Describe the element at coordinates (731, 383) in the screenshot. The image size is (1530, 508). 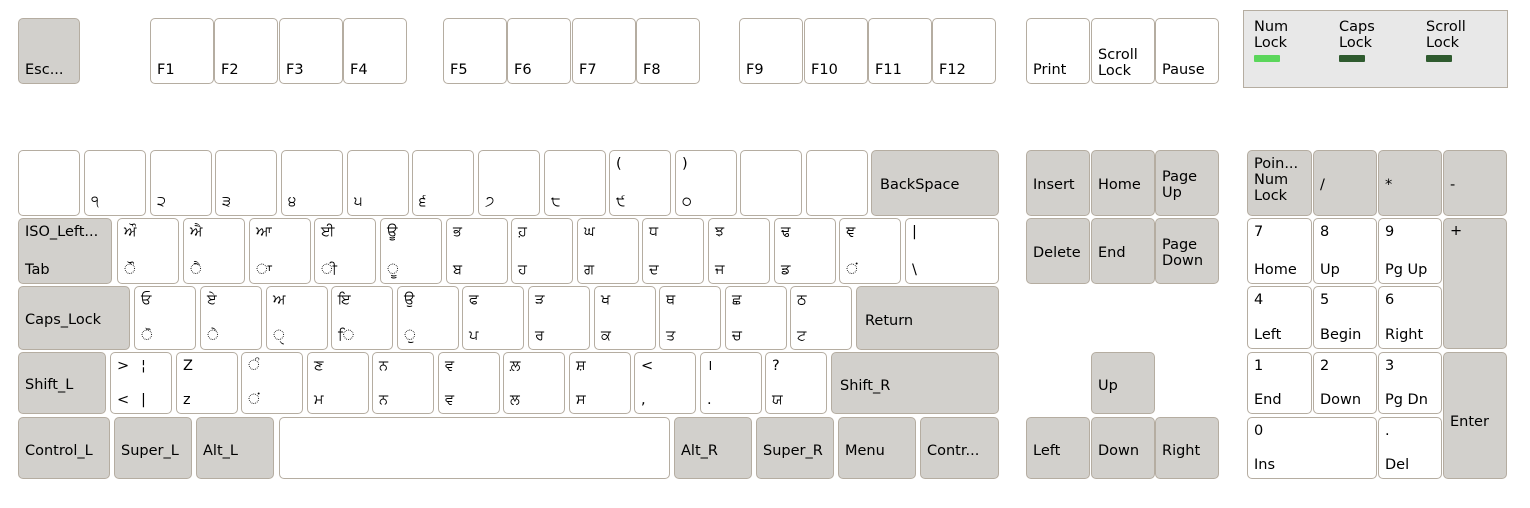
I see `key-period: ।.` at that location.